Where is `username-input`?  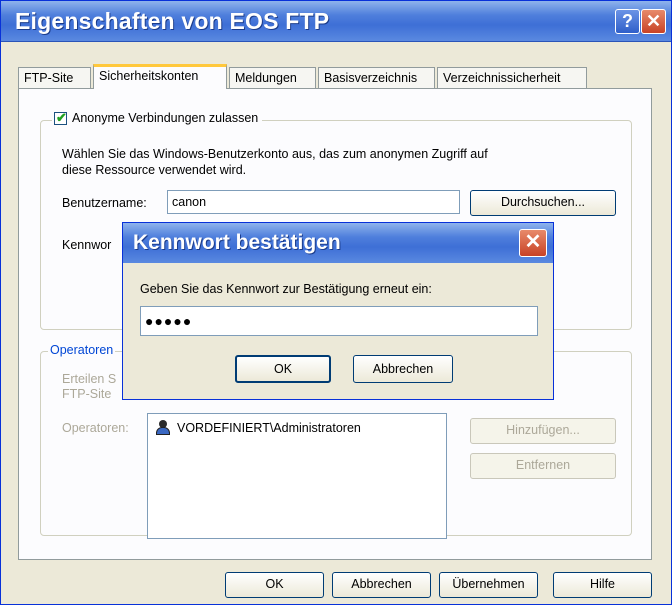 username-input is located at coordinates (313, 202).